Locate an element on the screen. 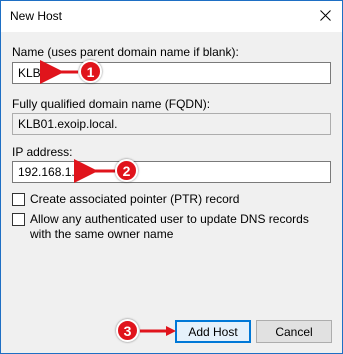 This screenshot has height=354, width=343. ip-address-input is located at coordinates (171, 172).